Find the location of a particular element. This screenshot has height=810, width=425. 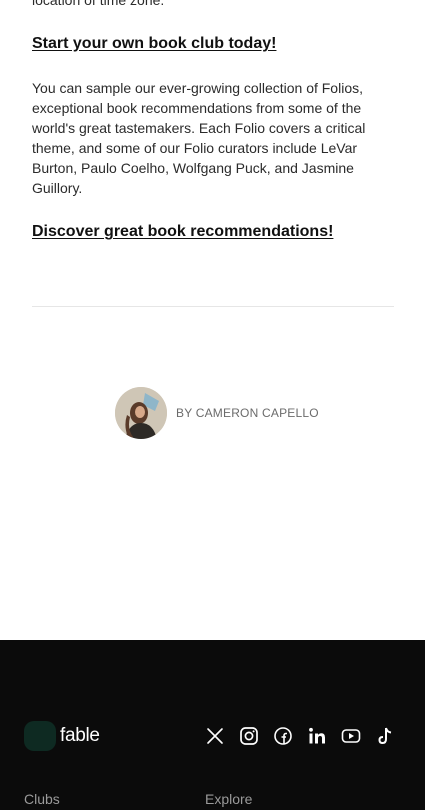

footer-link-clubs: Clubs is located at coordinates (42, 799).